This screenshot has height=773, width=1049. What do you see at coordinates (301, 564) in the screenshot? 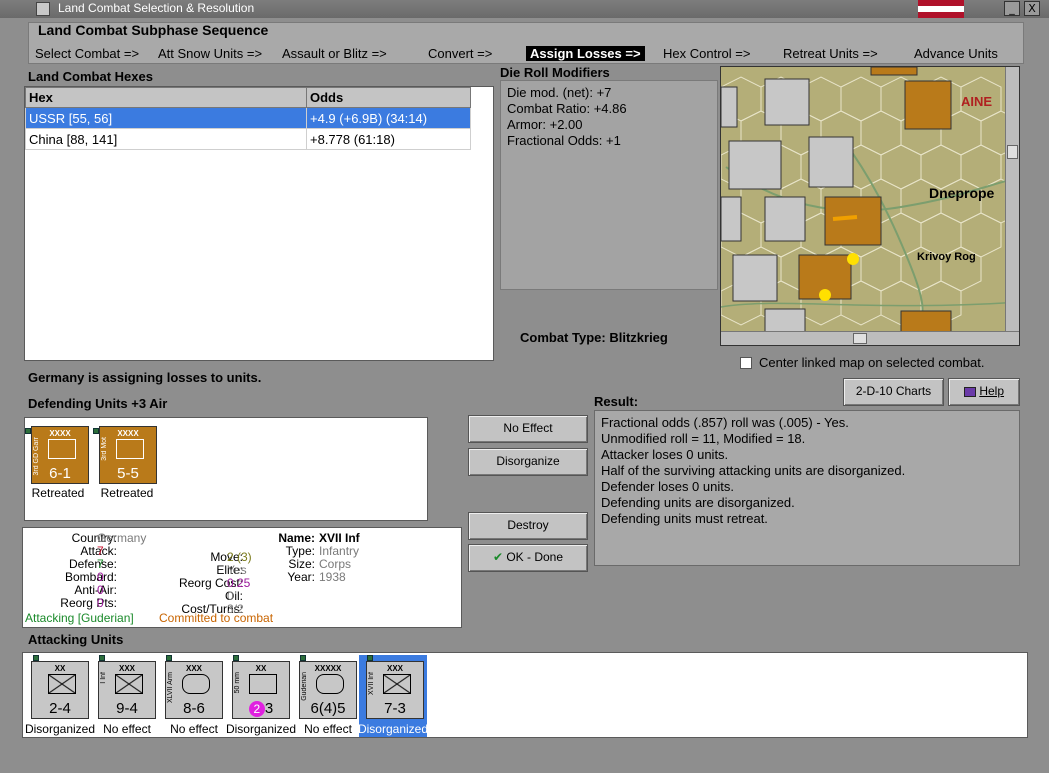
I see `size-label: Size:` at bounding box center [301, 564].